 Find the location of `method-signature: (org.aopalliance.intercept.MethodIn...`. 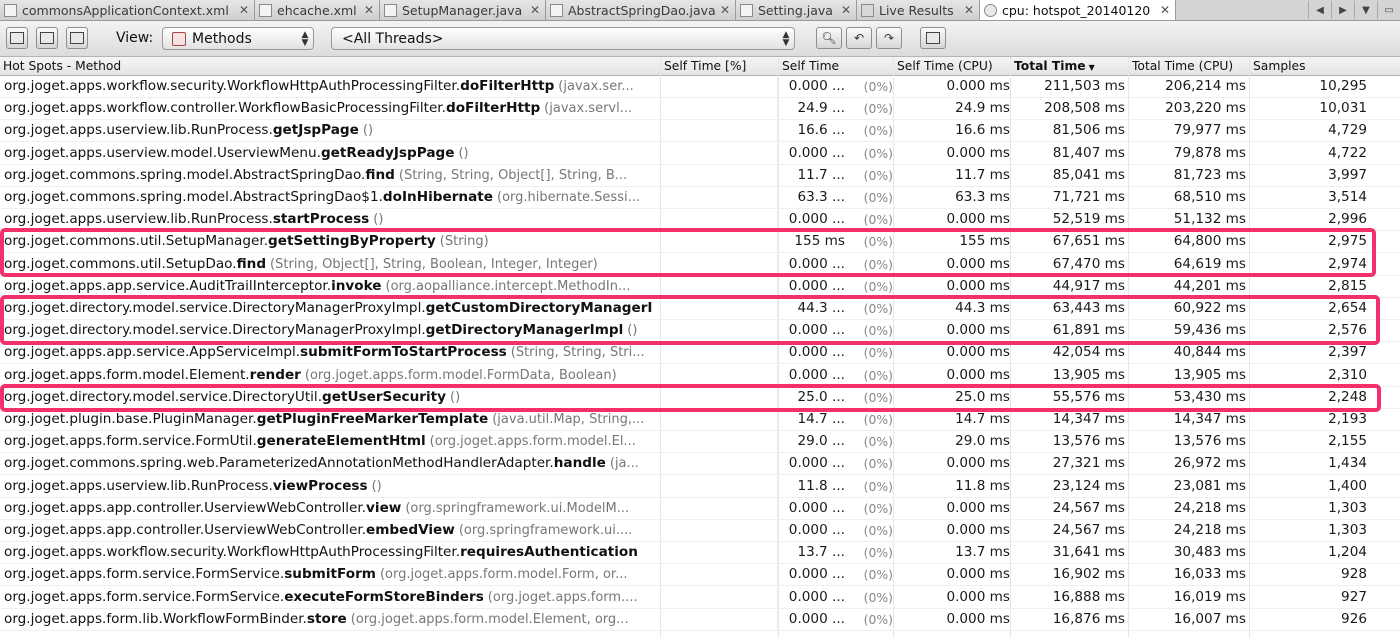

method-signature: (org.aopalliance.intercept.MethodIn... is located at coordinates (508, 286).